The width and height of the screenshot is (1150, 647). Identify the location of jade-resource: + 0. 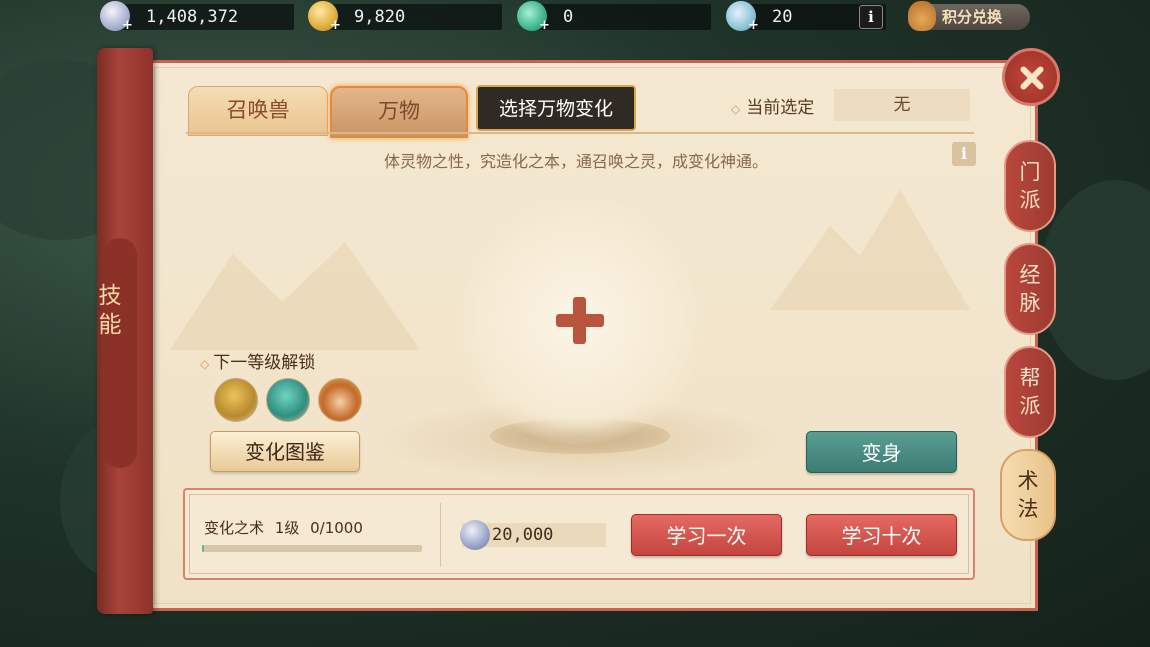
(614, 16).